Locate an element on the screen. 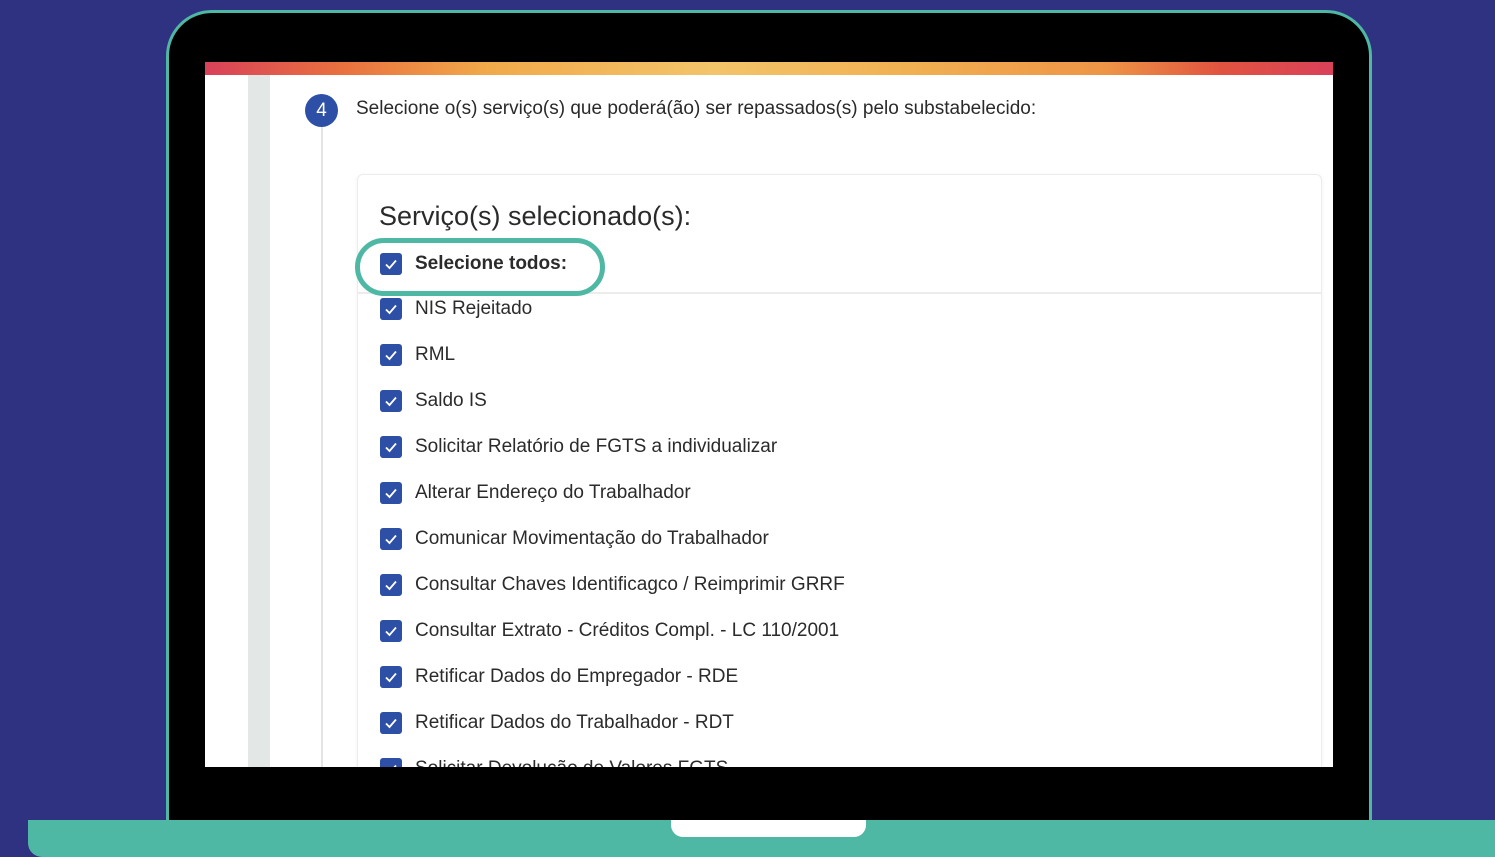 The image size is (1495, 857). service-checkbox-row: Retificar Dados do Empregador - RDE is located at coordinates (559, 677).